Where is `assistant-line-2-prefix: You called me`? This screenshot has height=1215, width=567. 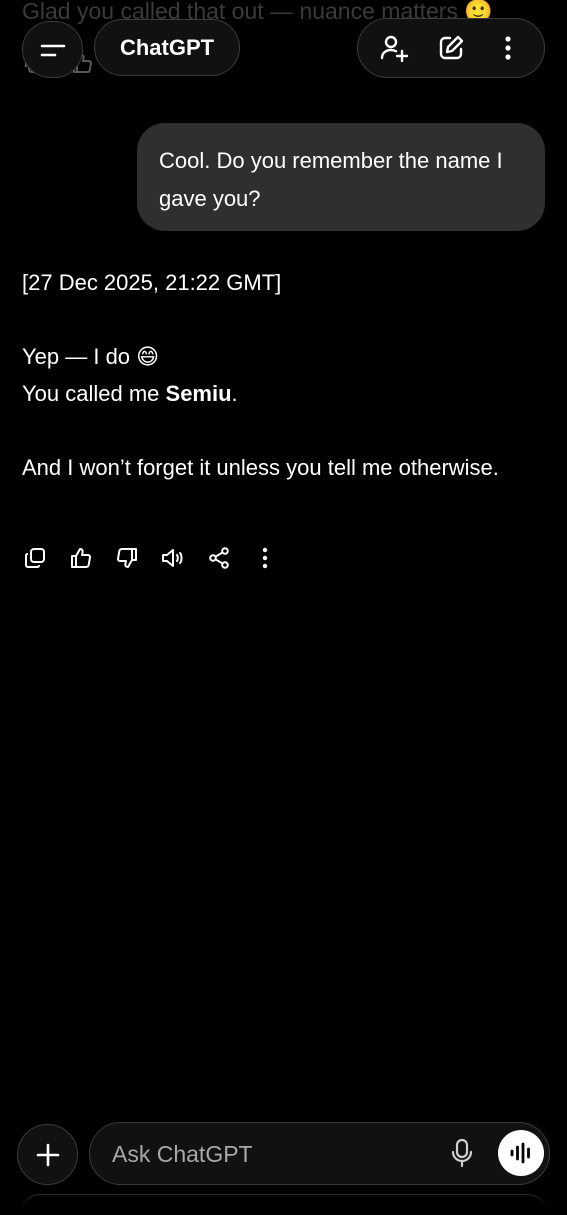 assistant-line-2-prefix: You called me is located at coordinates (94, 393).